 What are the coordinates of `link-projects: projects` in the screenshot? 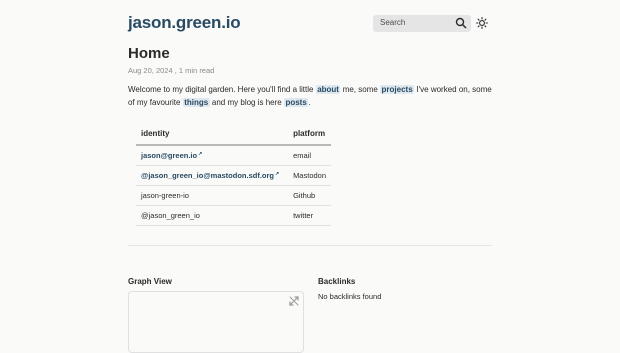 It's located at (397, 89).